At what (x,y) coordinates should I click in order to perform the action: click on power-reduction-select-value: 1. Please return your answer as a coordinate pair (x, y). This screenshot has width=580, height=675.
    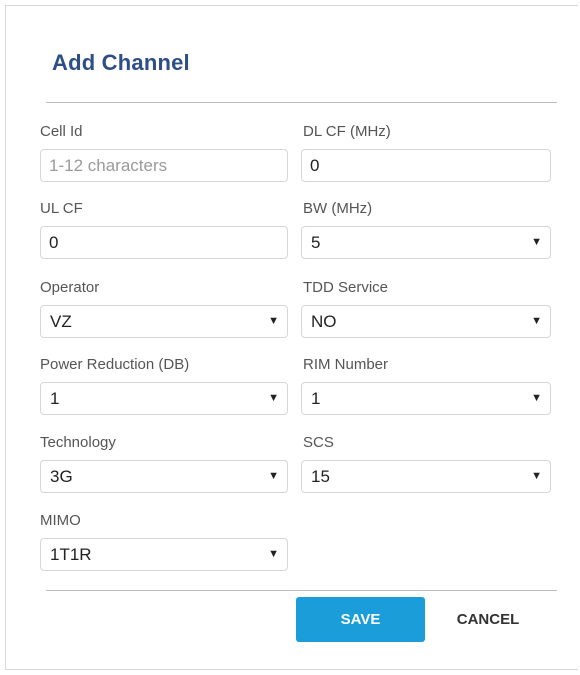
    Looking at the image, I should click on (55, 398).